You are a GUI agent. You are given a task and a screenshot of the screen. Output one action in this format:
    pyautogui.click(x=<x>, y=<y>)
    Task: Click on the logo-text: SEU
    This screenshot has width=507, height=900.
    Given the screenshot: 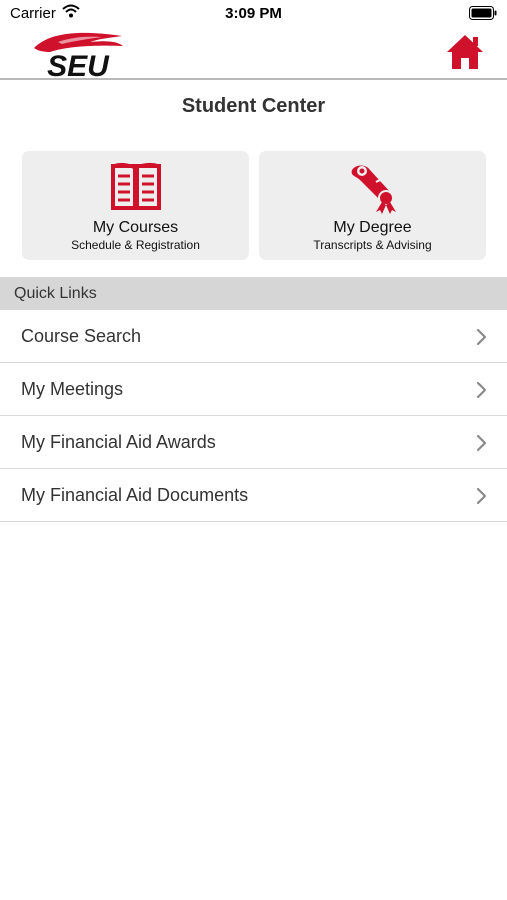 What is the action you would take?
    pyautogui.click(x=78, y=64)
    